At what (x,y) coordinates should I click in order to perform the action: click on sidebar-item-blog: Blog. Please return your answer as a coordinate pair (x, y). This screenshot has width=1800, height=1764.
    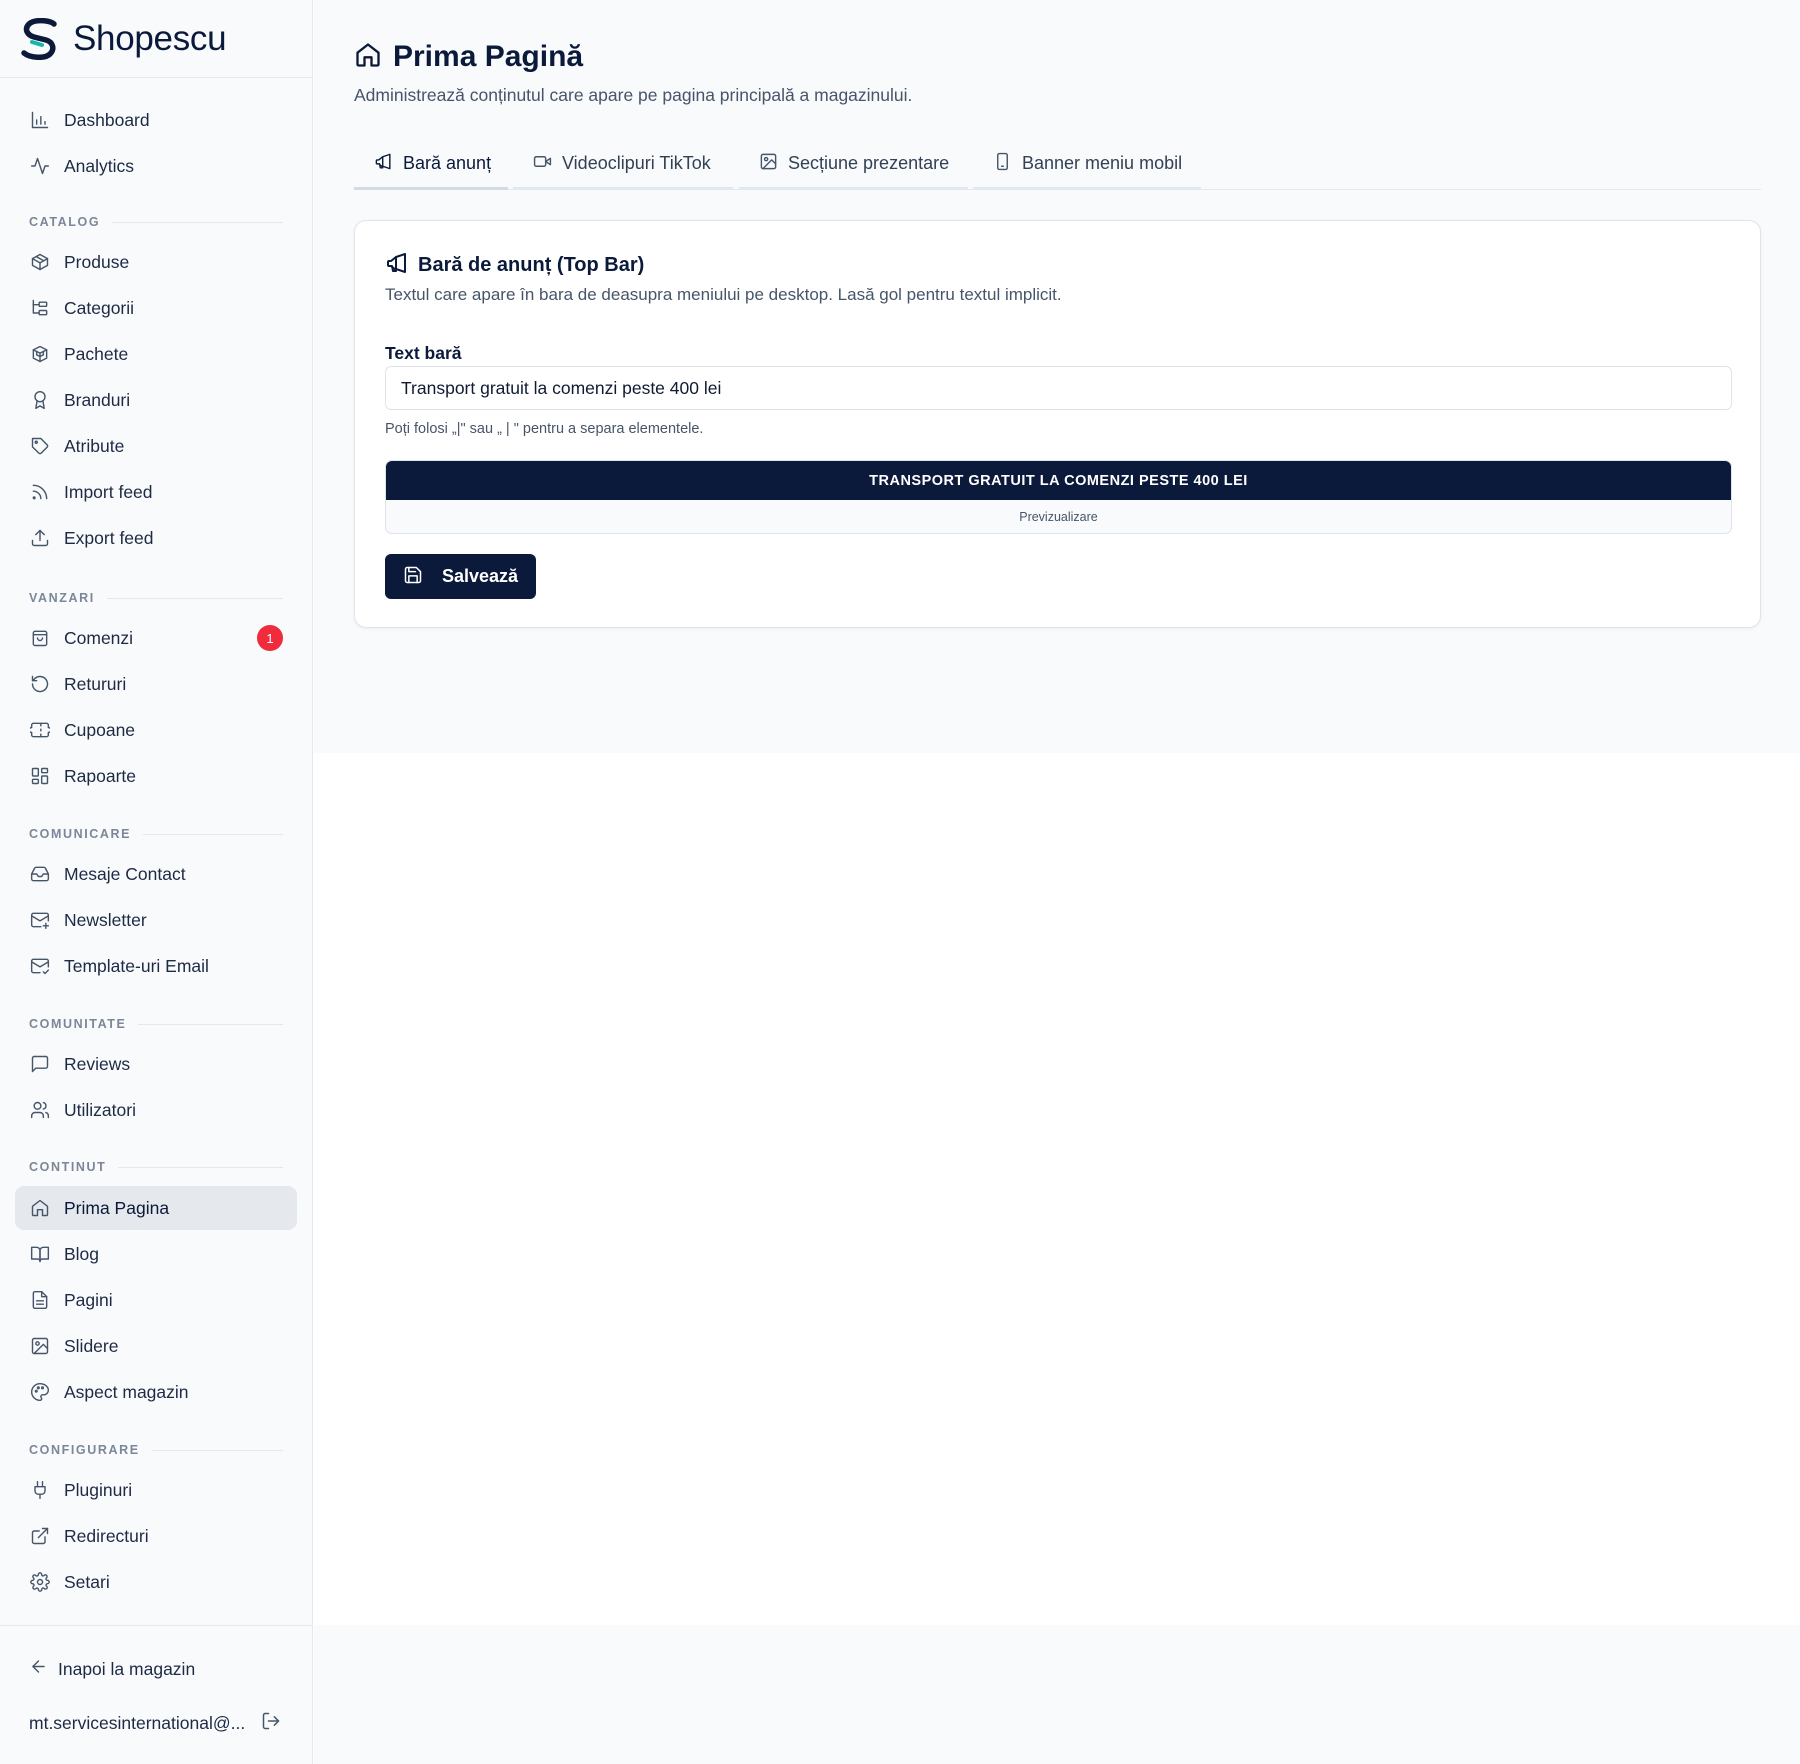
    Looking at the image, I should click on (156, 1254).